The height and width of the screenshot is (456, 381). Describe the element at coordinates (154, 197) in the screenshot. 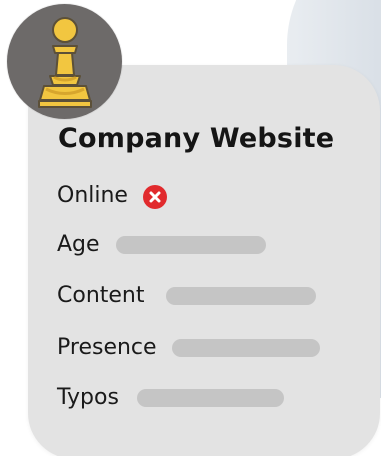

I see `close-icon` at that location.